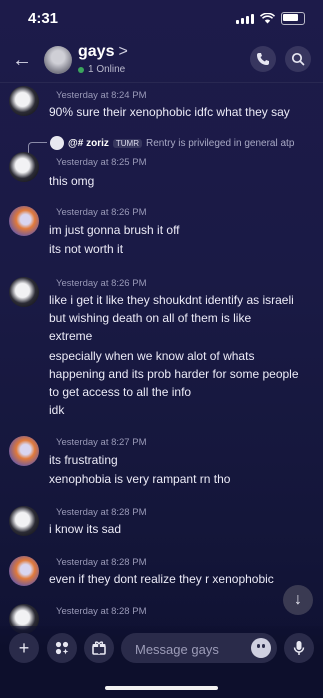 This screenshot has width=323, height=698. What do you see at coordinates (22, 60) in the screenshot?
I see `back-arrow-icon: ←` at bounding box center [22, 60].